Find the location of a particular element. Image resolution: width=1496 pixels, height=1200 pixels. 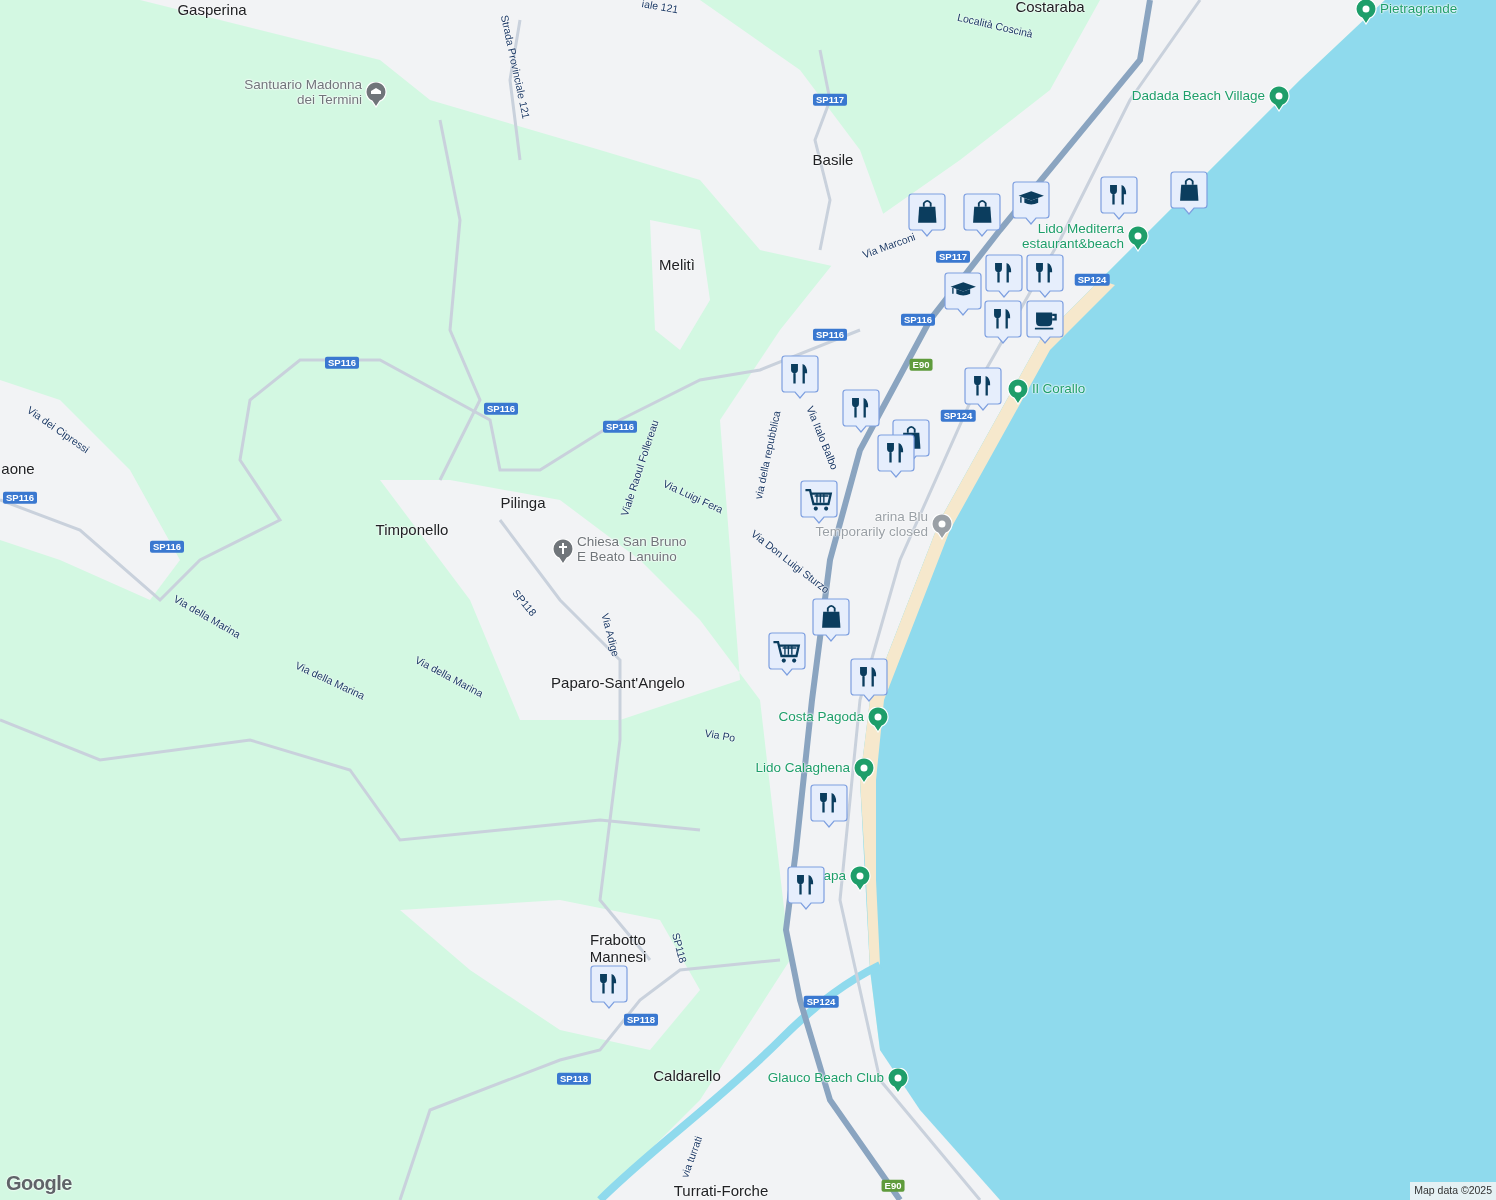

place-name: Glauco Beach Club is located at coordinates (825, 1078).